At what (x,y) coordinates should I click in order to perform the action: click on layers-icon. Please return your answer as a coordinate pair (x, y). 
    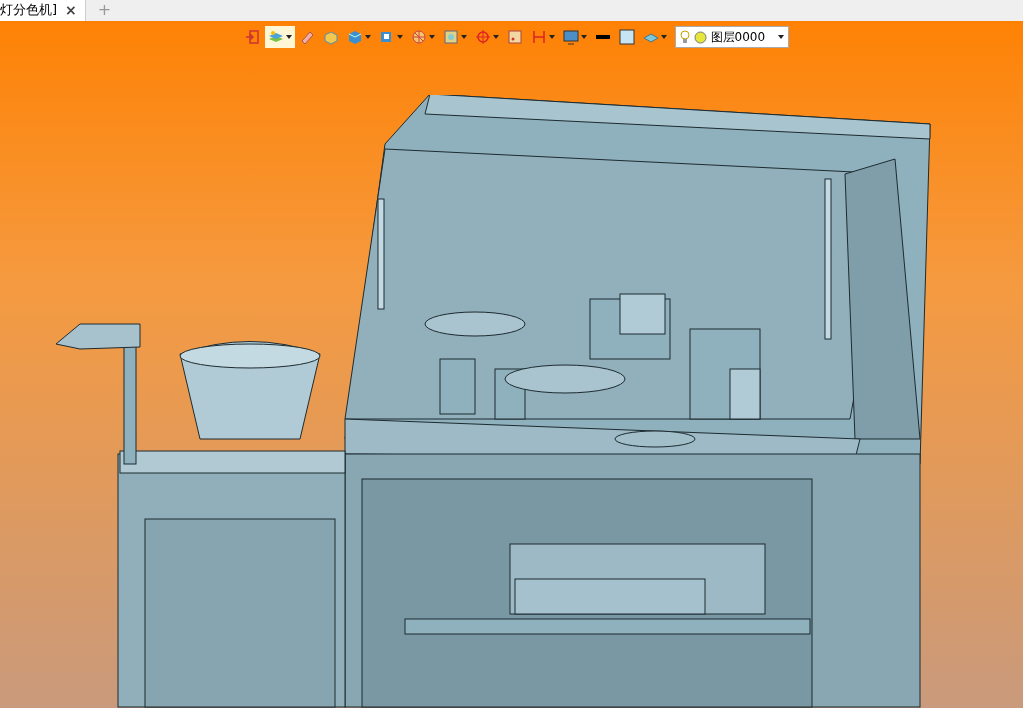
    Looking at the image, I should click on (275, 37).